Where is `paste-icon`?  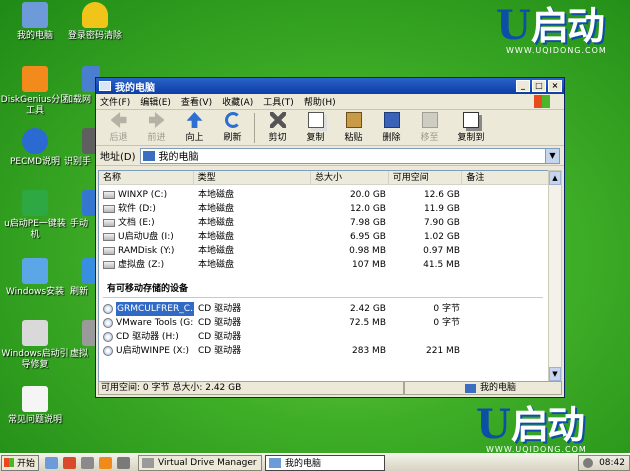 paste-icon is located at coordinates (353, 120).